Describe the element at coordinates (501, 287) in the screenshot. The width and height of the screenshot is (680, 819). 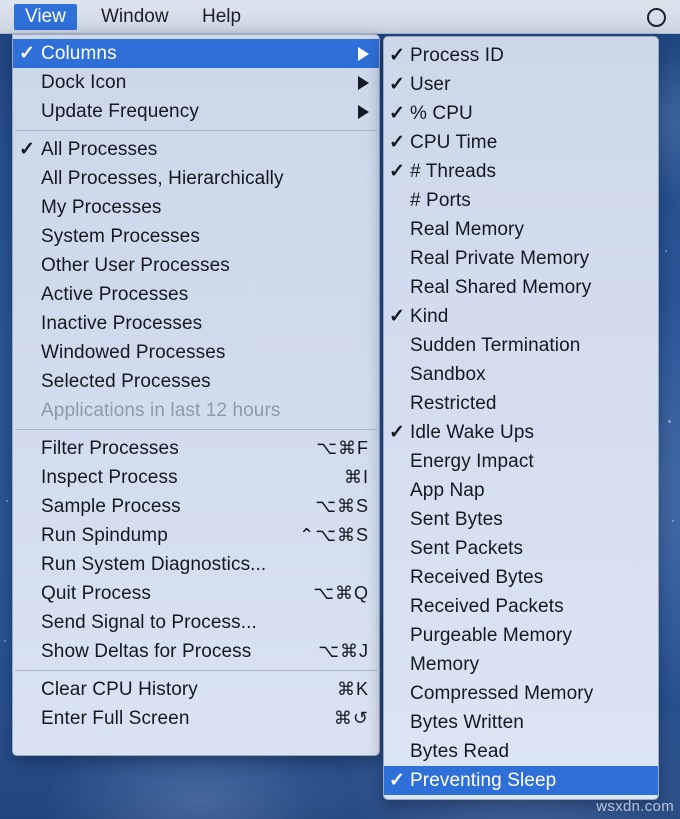
I see `column-toggle-label: Real Shared Memory` at that location.